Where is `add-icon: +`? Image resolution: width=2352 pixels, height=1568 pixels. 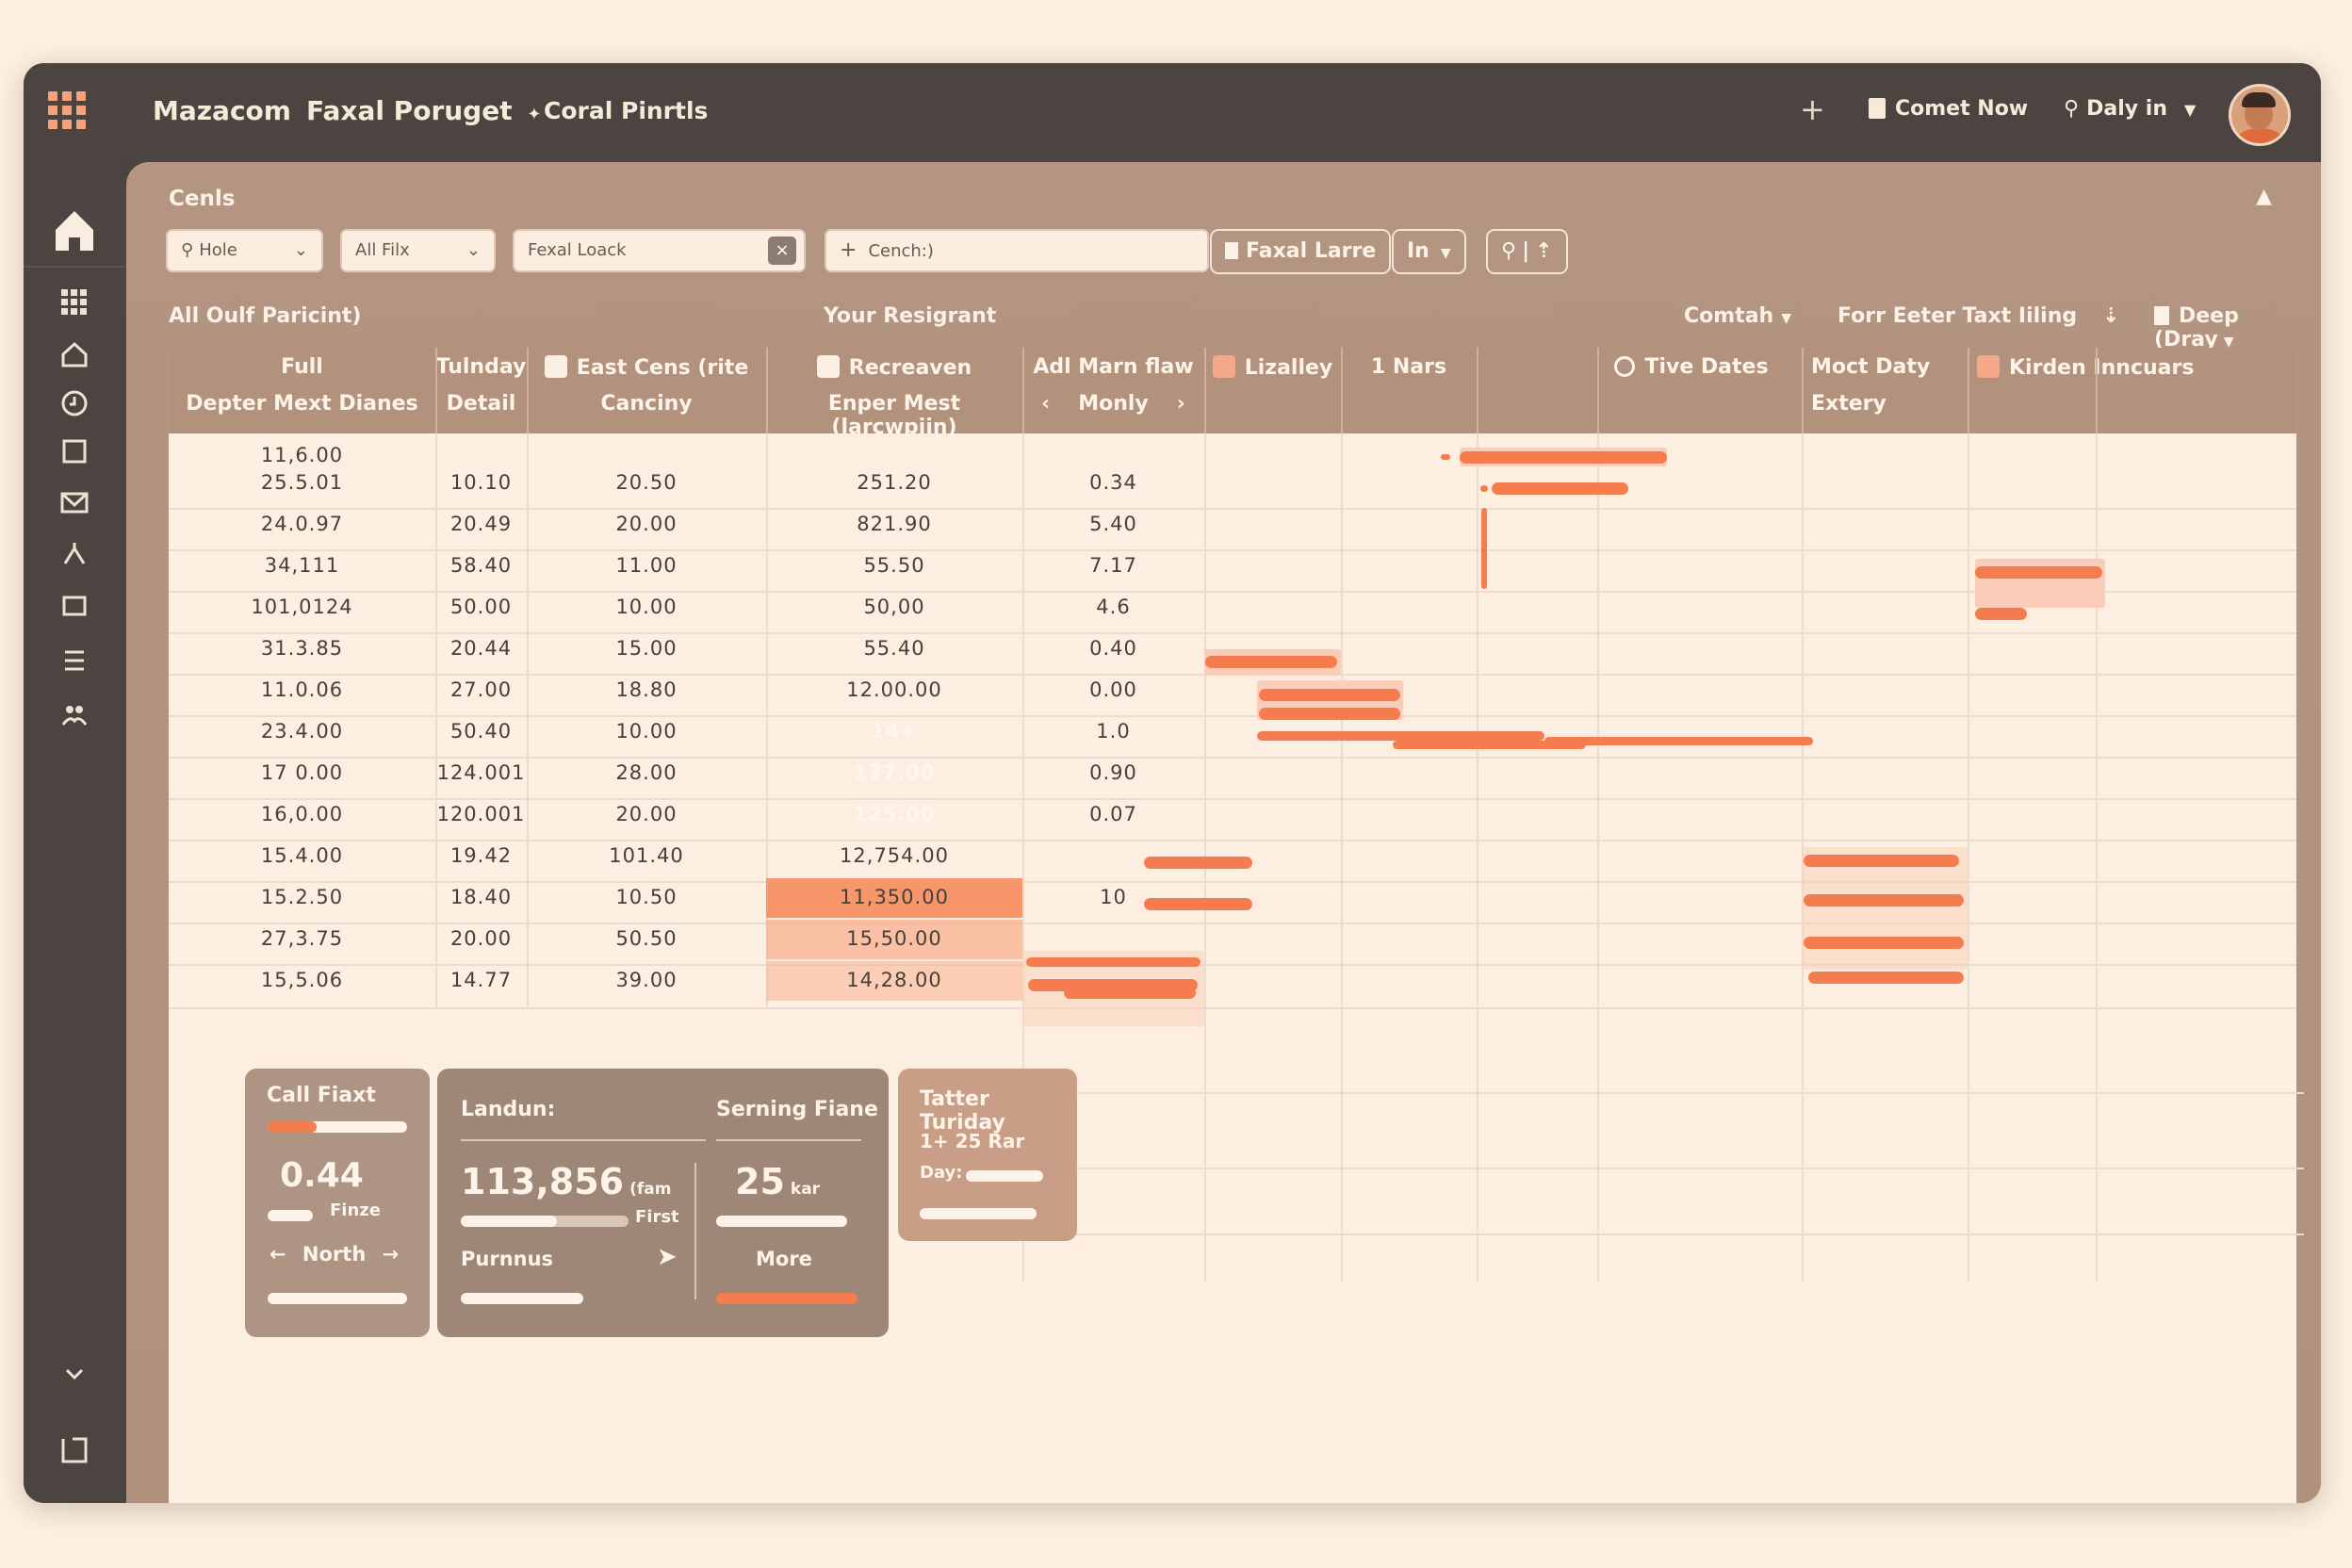
add-icon: + is located at coordinates (1812, 109).